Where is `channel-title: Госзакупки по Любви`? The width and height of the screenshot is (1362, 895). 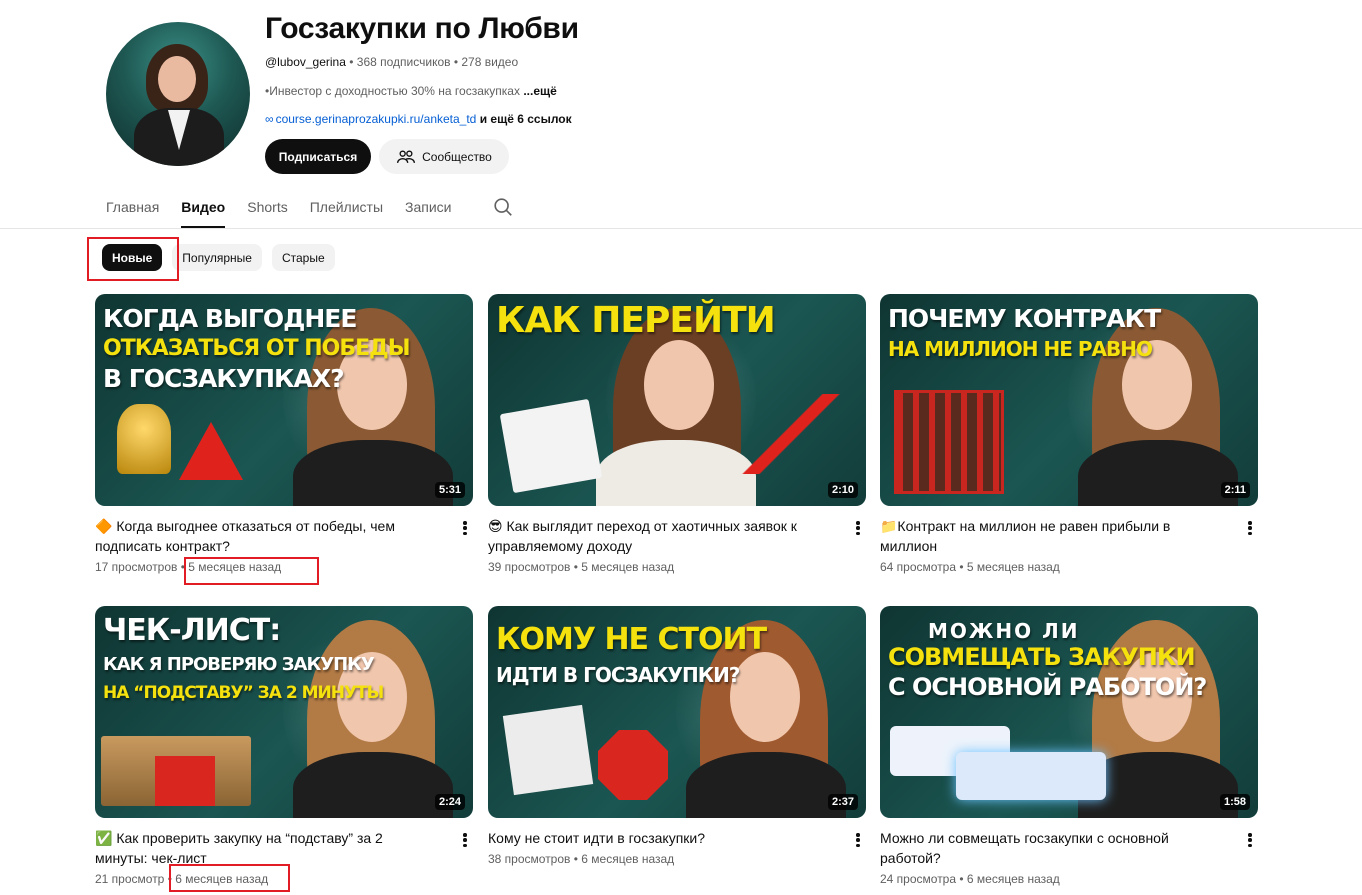 channel-title: Госзакупки по Любви is located at coordinates (422, 28).